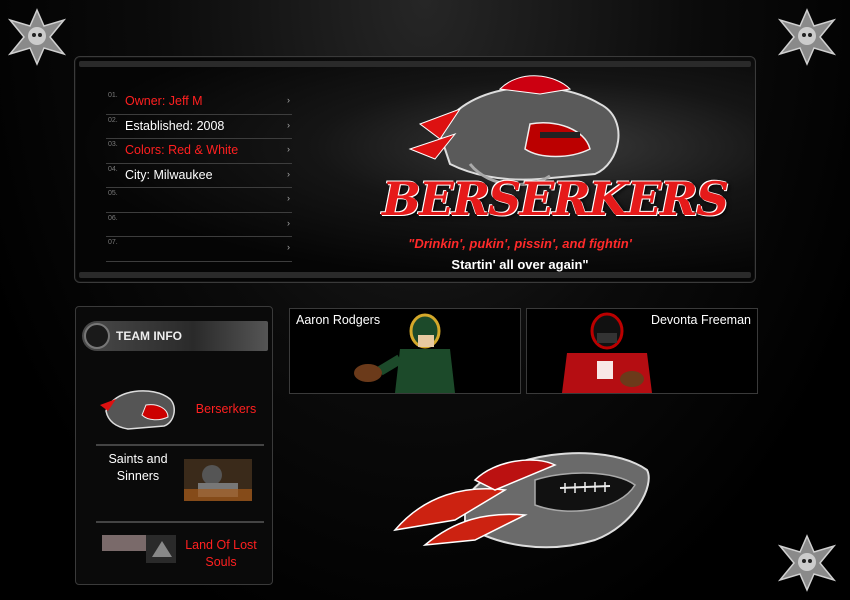 This screenshot has width=850, height=600. I want to click on info-list-item: 02. Established: 2008 ›, so click(199, 127).